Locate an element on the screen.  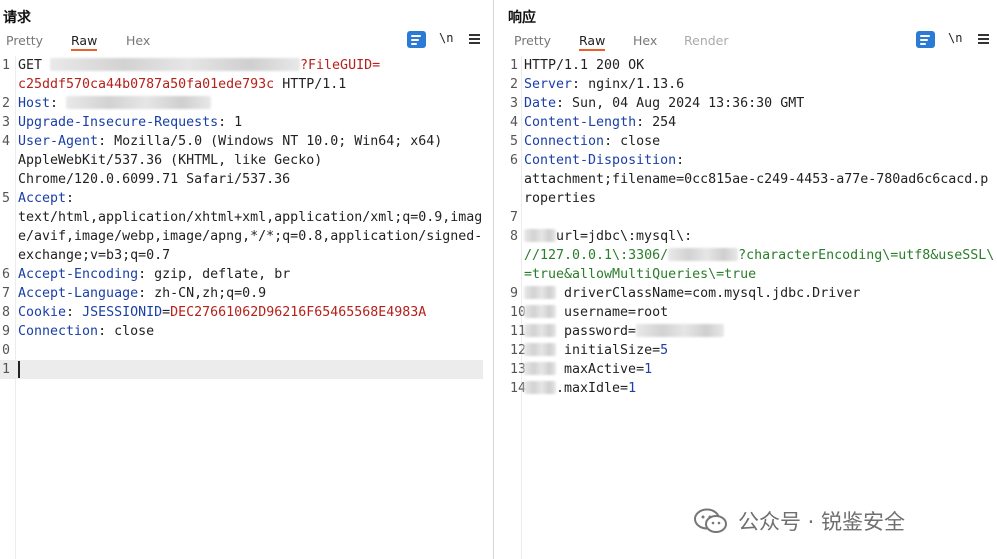
response-line: 7 is located at coordinates (514, 217).